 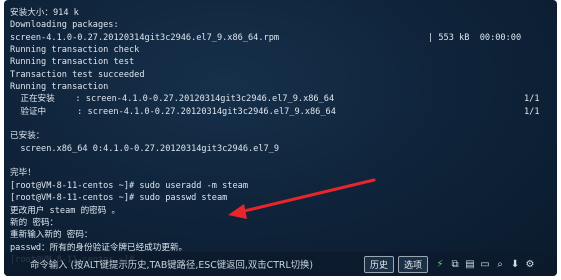 What do you see at coordinates (530, 264) in the screenshot?
I see `settings-icon: ⚙` at bounding box center [530, 264].